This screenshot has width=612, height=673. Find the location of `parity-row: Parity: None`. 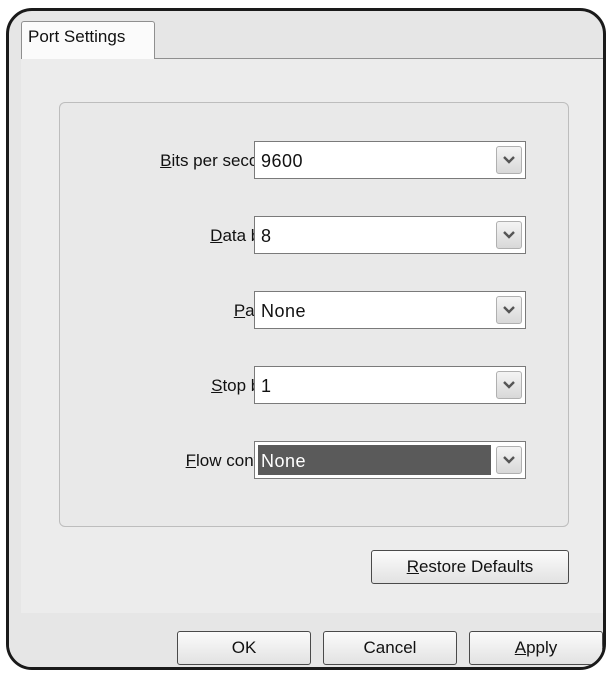

parity-row: Parity: None is located at coordinates (315, 313).